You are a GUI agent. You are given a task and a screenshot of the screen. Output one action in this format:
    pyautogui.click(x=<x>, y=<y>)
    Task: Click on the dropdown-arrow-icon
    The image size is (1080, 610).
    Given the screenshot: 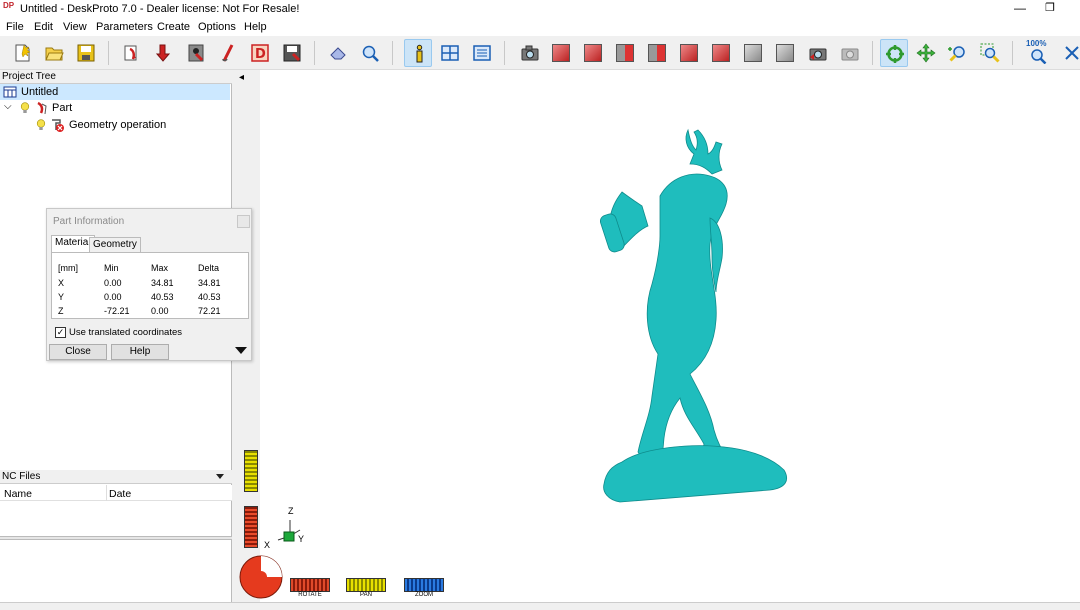 What is the action you would take?
    pyautogui.click(x=220, y=476)
    